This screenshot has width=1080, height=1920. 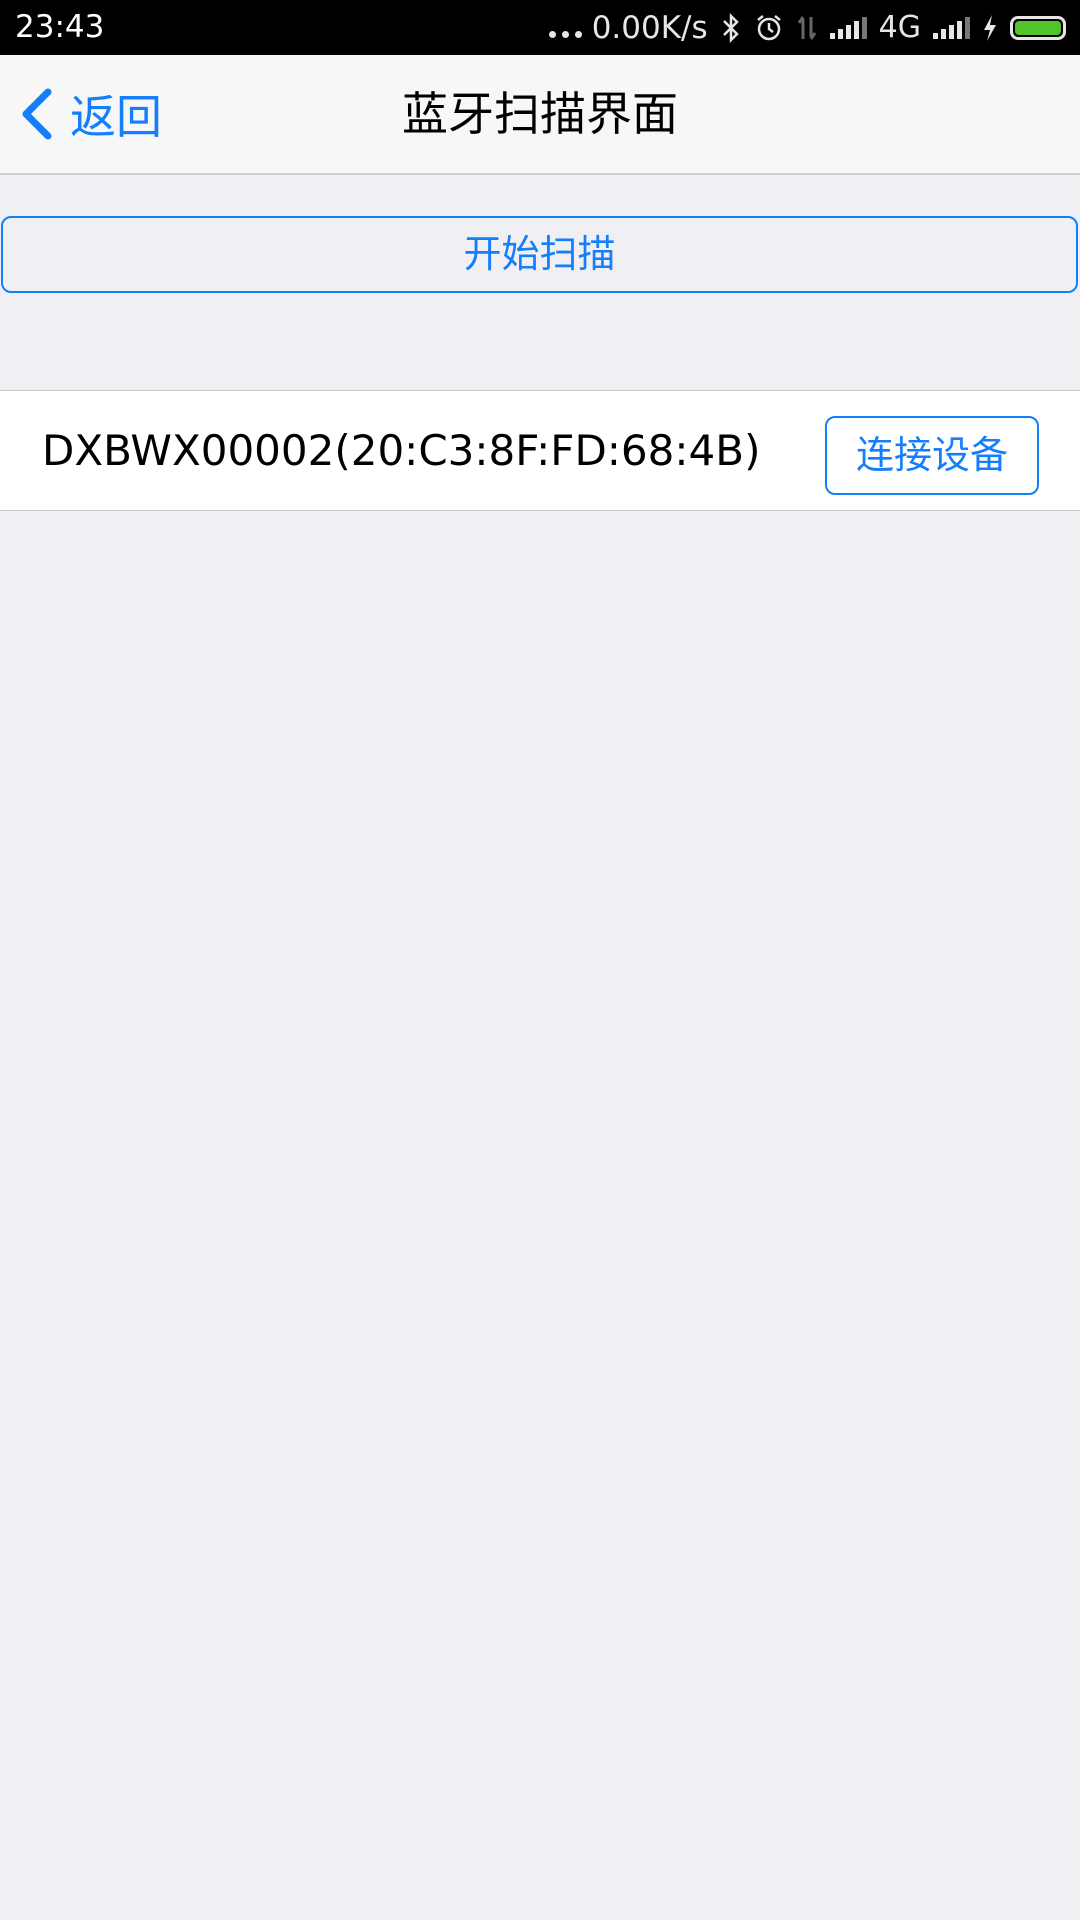 What do you see at coordinates (37, 114) in the screenshot?
I see `chevron-left-icon` at bounding box center [37, 114].